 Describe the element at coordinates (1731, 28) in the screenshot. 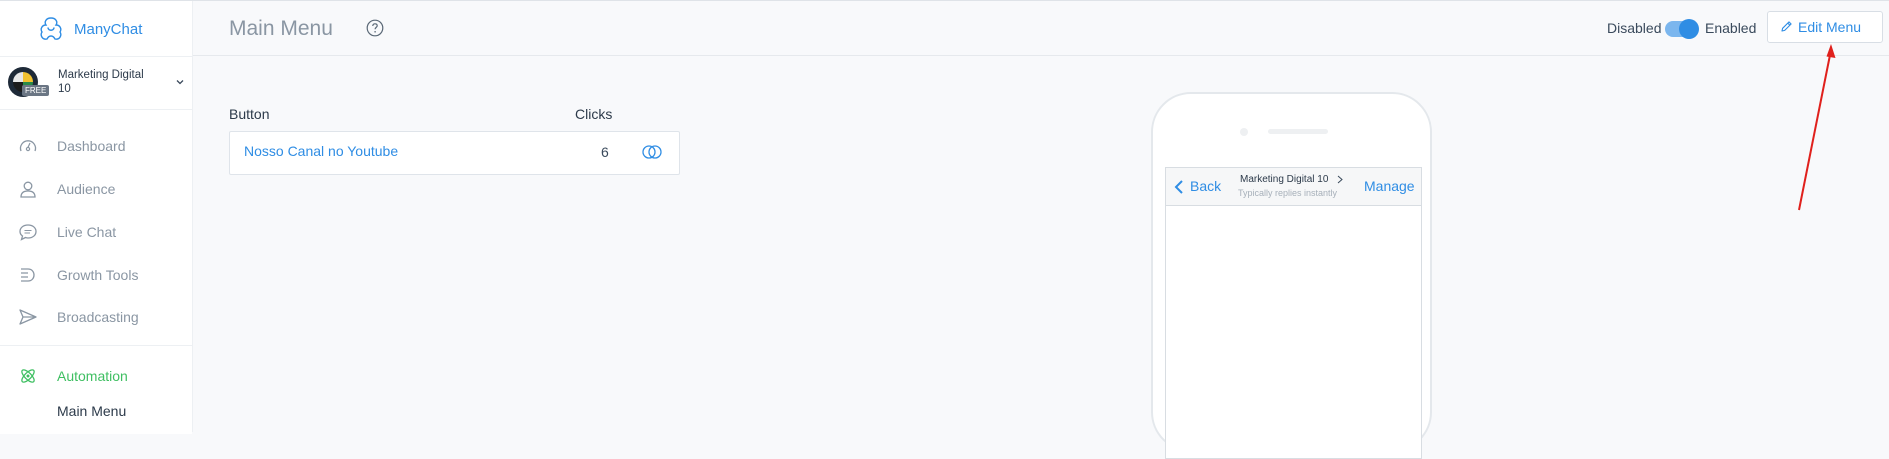

I see `toggle-enabled-label: Enabled` at that location.